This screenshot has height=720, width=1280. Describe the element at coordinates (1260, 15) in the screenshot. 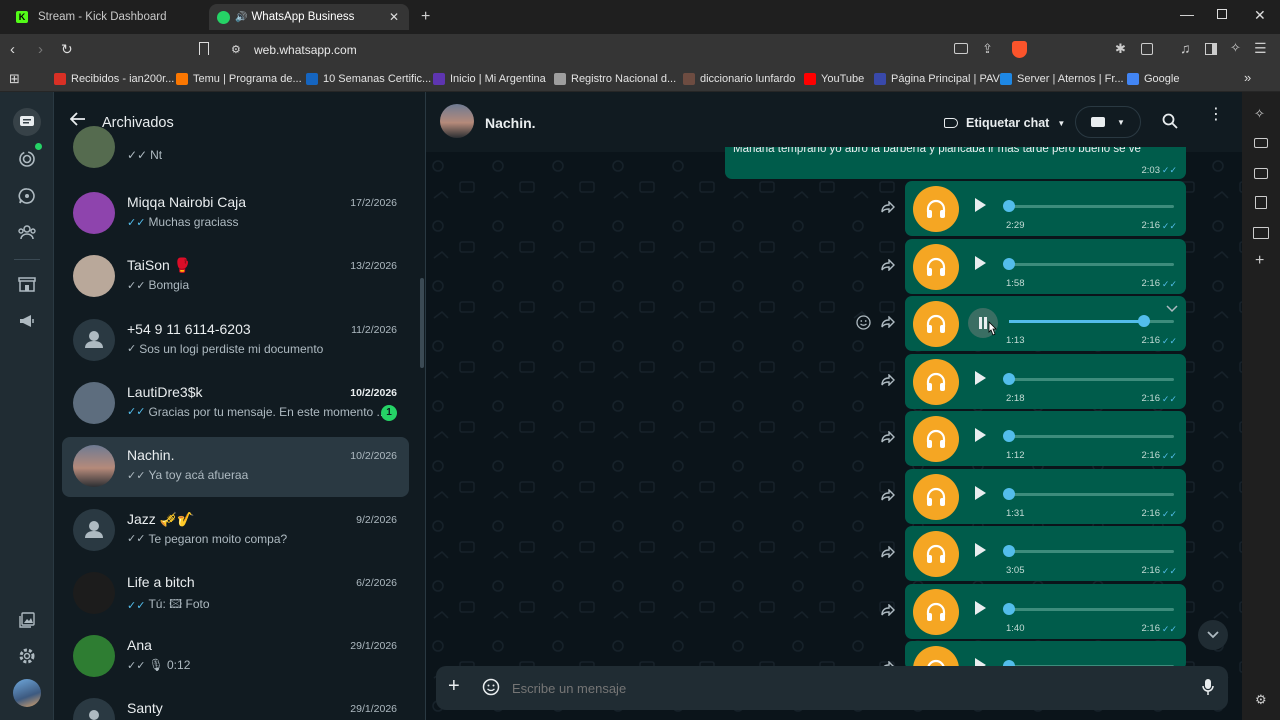

I see `close-window-button: ✕` at that location.